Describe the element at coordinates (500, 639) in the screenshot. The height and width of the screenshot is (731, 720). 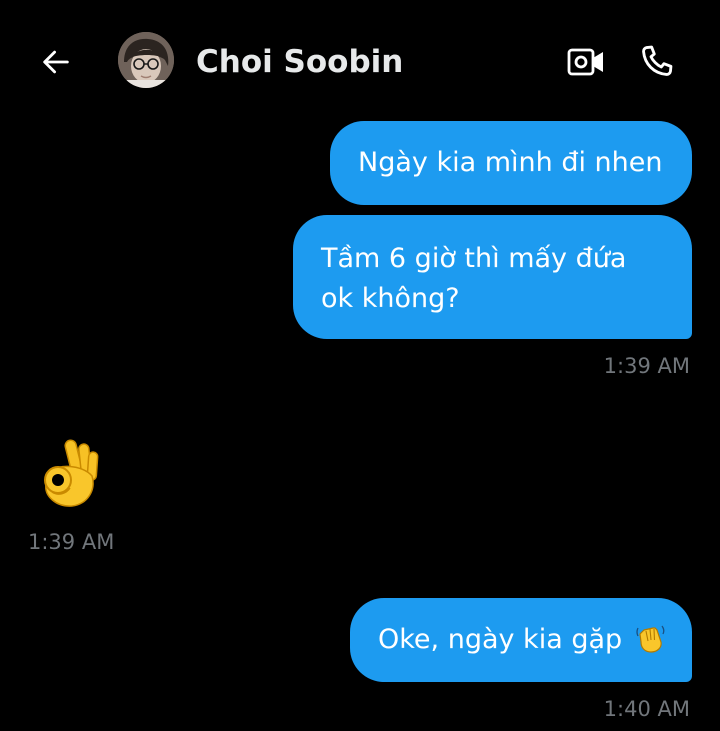
I see `message-text: Oke, ngày kia gặp` at that location.